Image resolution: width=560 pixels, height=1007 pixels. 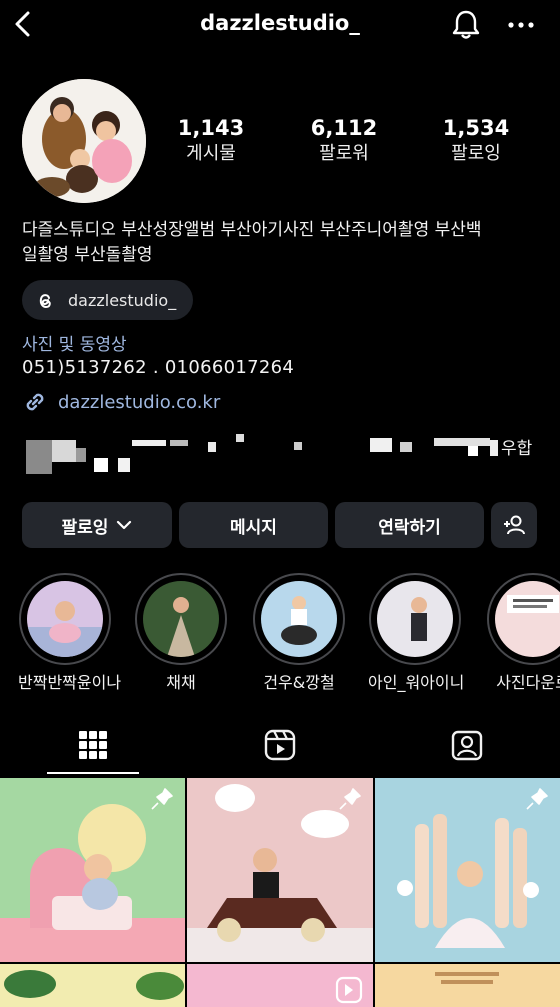 What do you see at coordinates (74, 345) in the screenshot?
I see `profile-category: 사진 및 동영상` at bounding box center [74, 345].